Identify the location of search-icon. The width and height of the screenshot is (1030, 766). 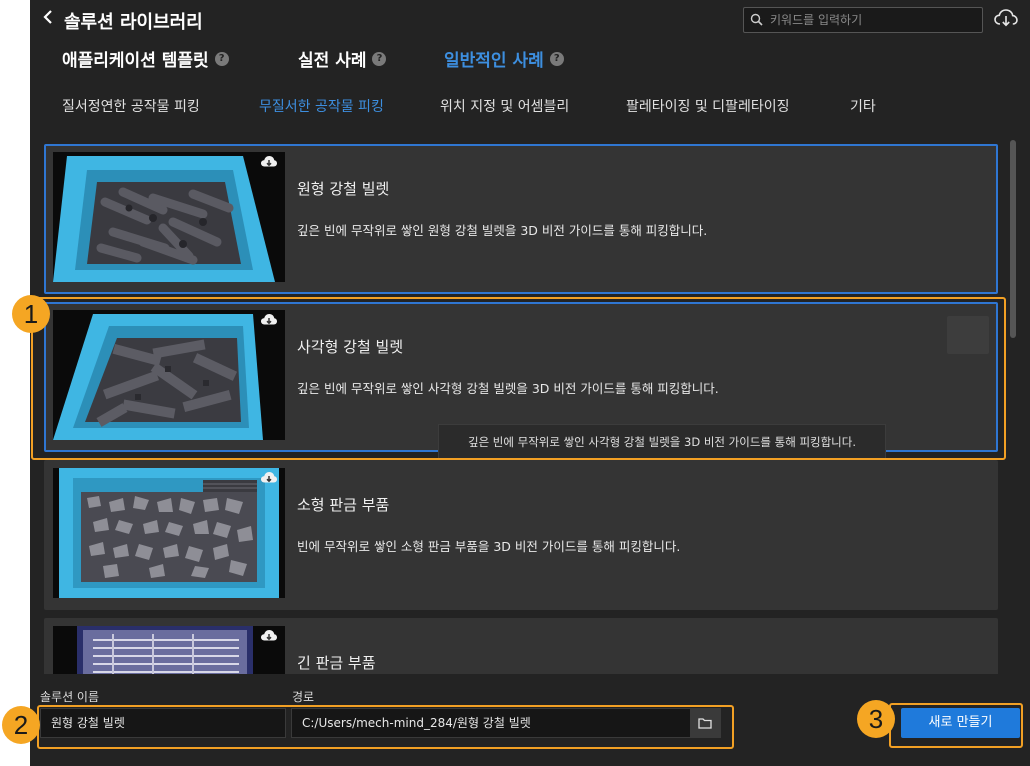
(756, 19).